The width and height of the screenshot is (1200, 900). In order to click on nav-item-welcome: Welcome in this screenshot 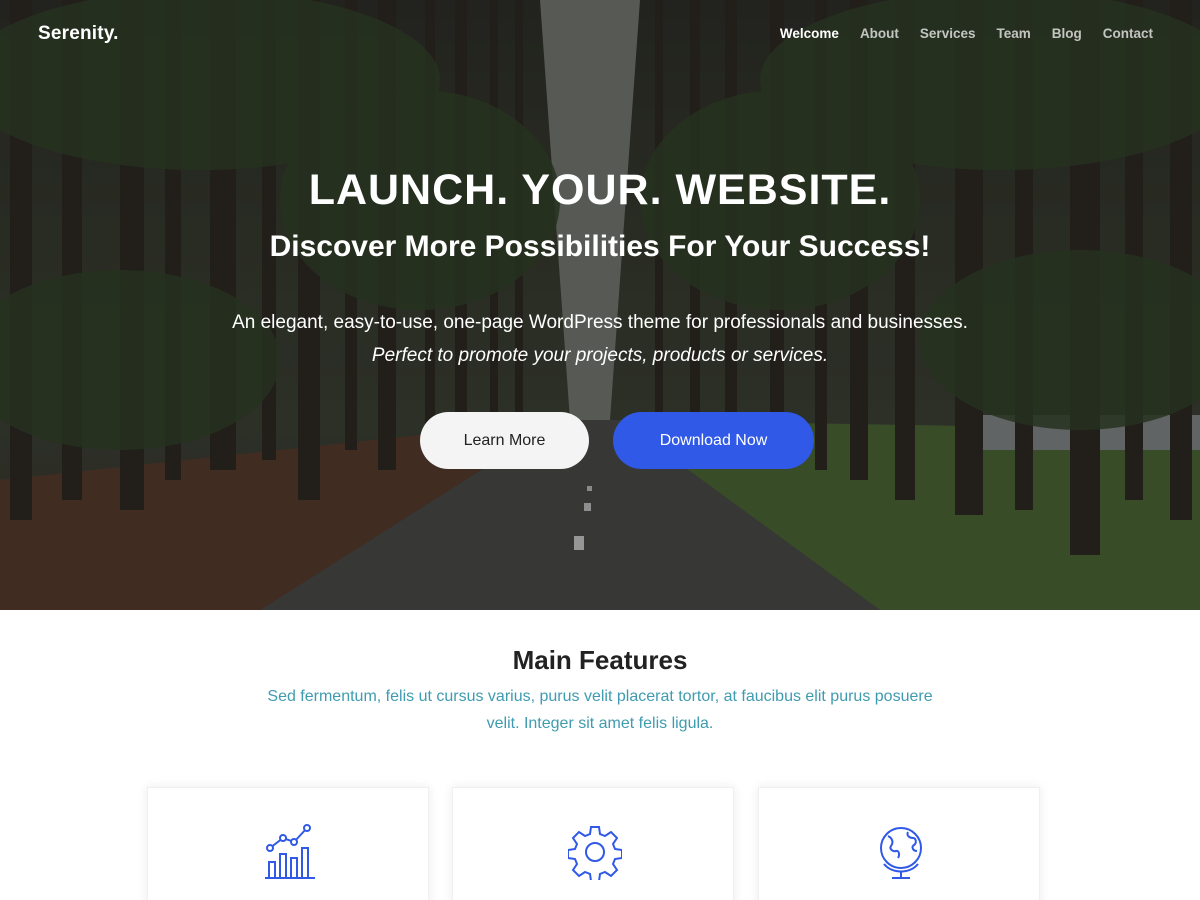, I will do `click(809, 33)`.